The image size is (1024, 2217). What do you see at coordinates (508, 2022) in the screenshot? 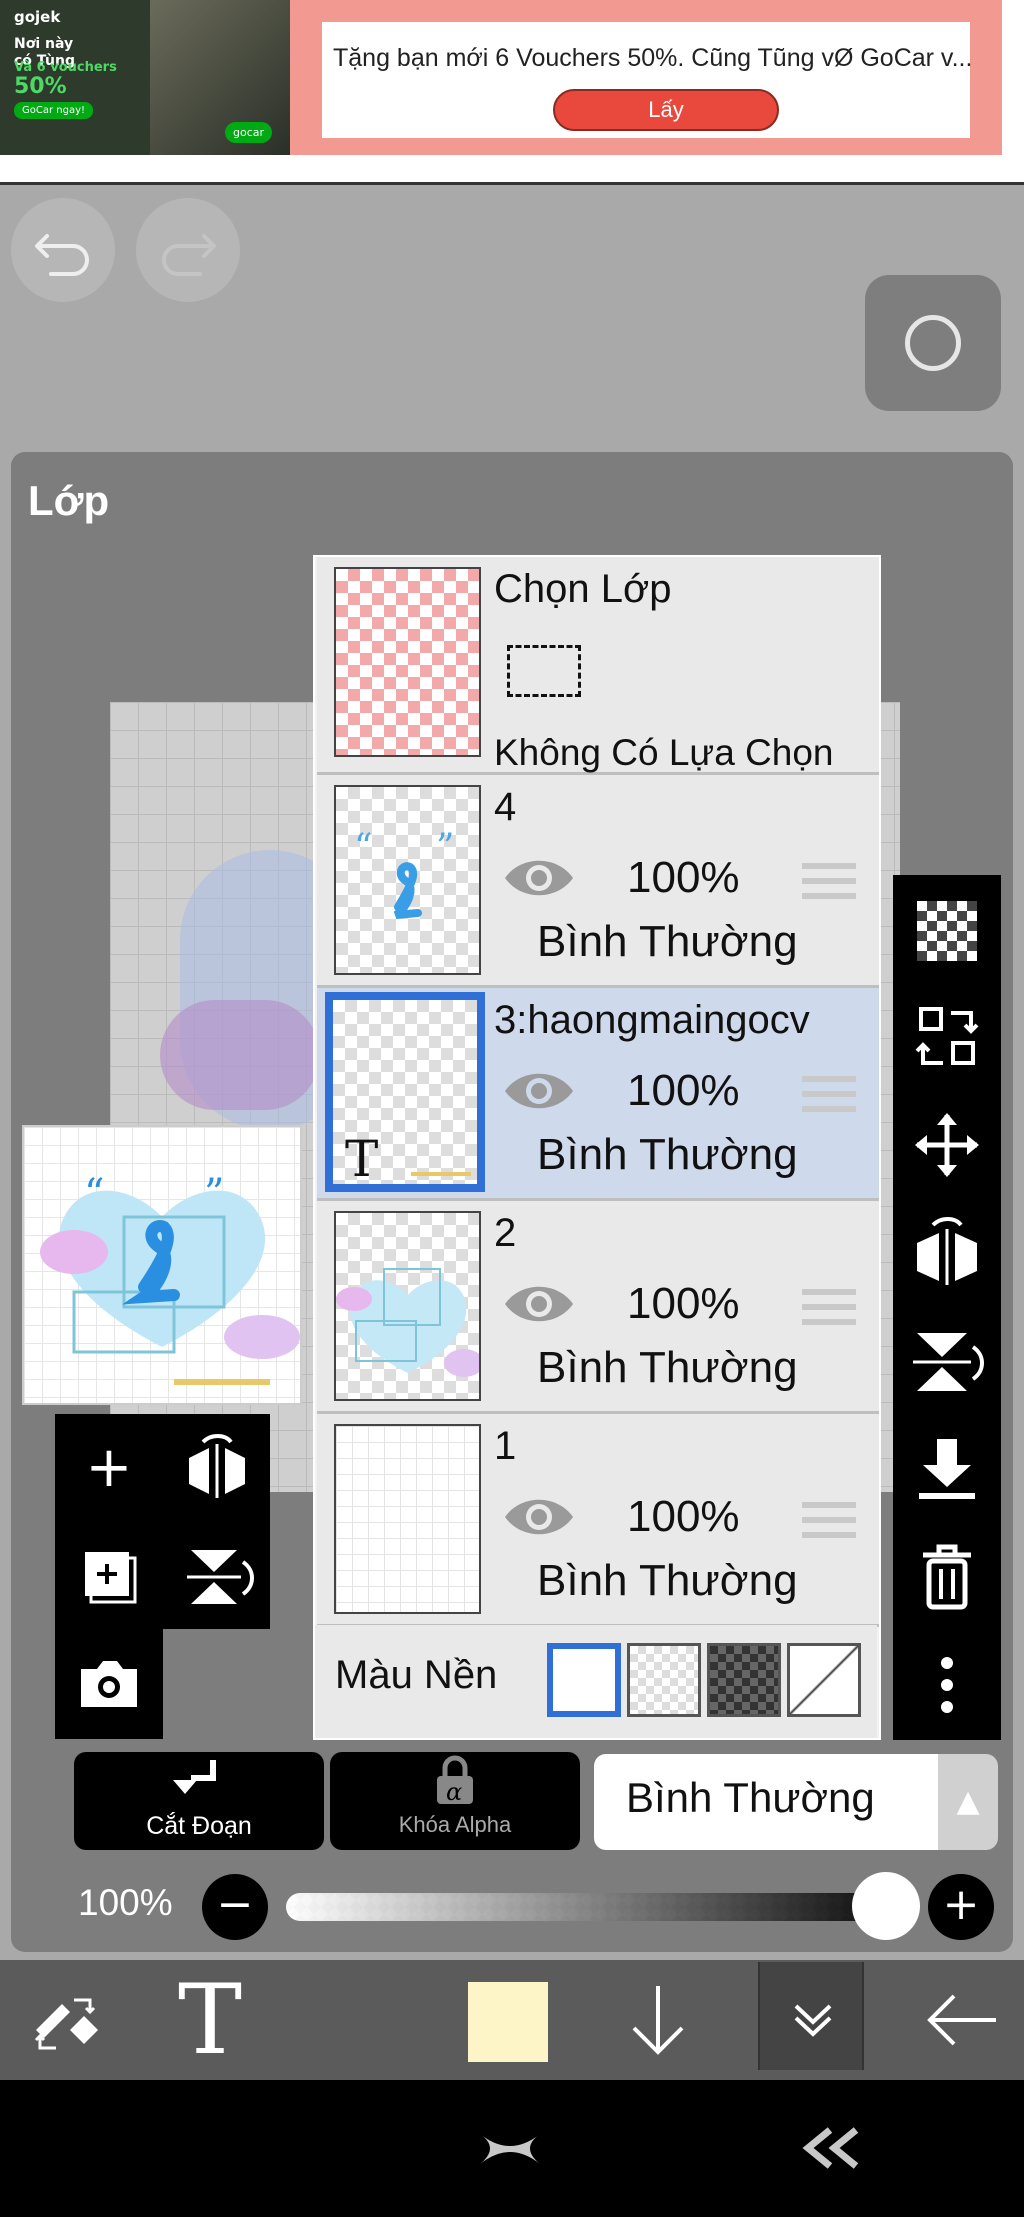
I see `current-color-swatch` at bounding box center [508, 2022].